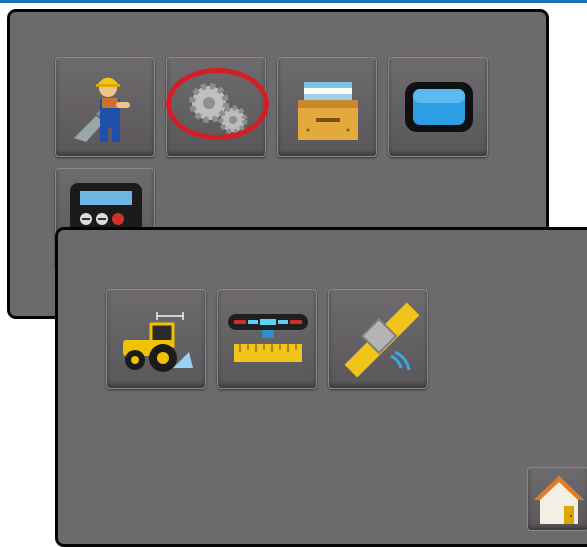  I want to click on gears-icon, so click(218, 109).